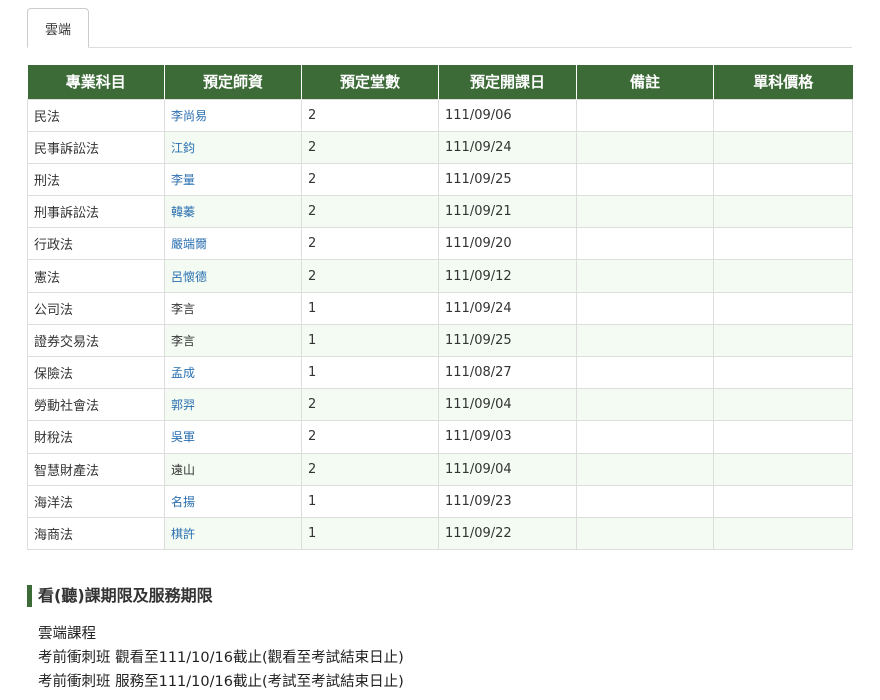 The image size is (880, 700). What do you see at coordinates (233, 244) in the screenshot?
I see `cell-teacher: 嚴端爾` at bounding box center [233, 244].